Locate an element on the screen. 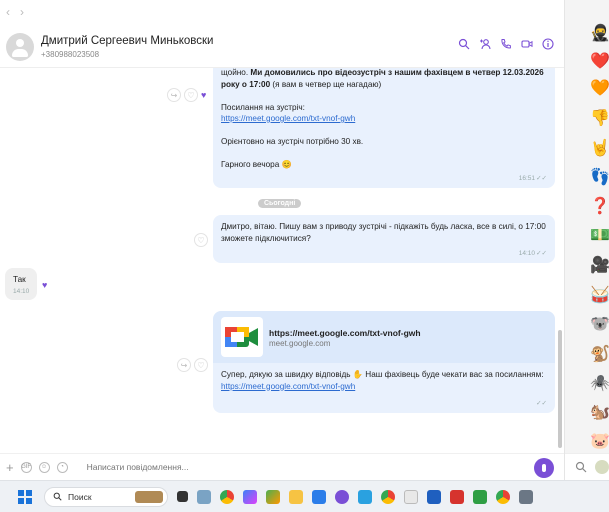 Image resolution: width=609 pixels, height=512 pixels. message-time: 16:51 is located at coordinates (526, 178).